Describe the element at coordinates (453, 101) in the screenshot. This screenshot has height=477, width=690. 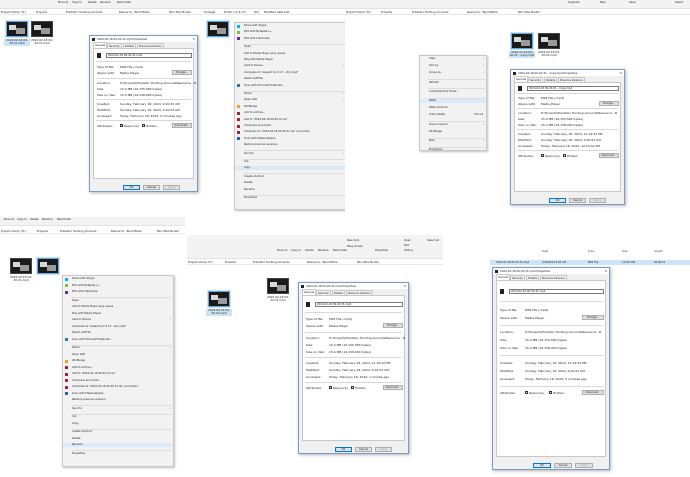
I see `menu-item: Paste` at that location.